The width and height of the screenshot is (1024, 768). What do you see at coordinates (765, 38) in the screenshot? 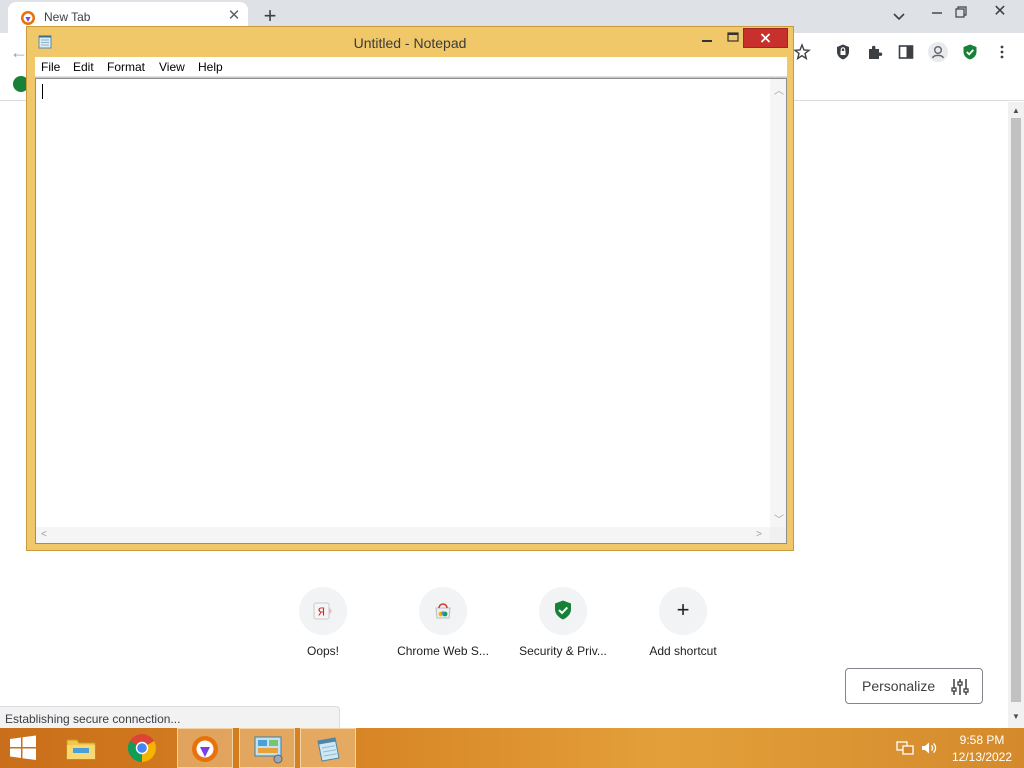
I see `close-icon` at bounding box center [765, 38].